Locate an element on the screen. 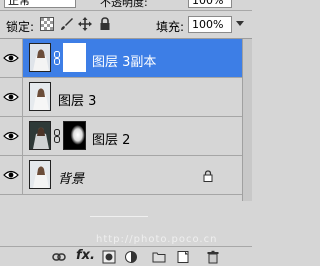 This screenshot has height=266, width=320. layer-name: 图层 2 is located at coordinates (111, 138).